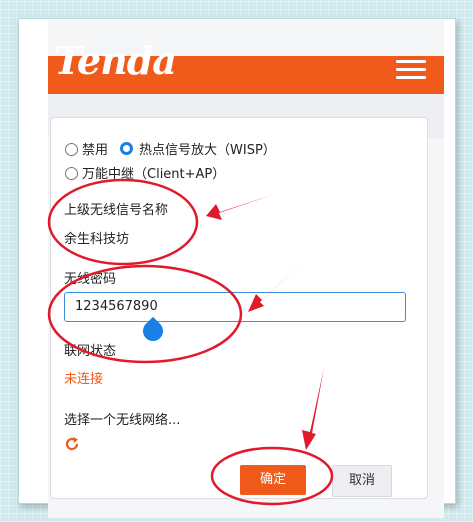 Image resolution: width=473 pixels, height=522 pixels. What do you see at coordinates (97, 239) in the screenshot?
I see `upstream-ssid-value: 余生科技坊` at bounding box center [97, 239].